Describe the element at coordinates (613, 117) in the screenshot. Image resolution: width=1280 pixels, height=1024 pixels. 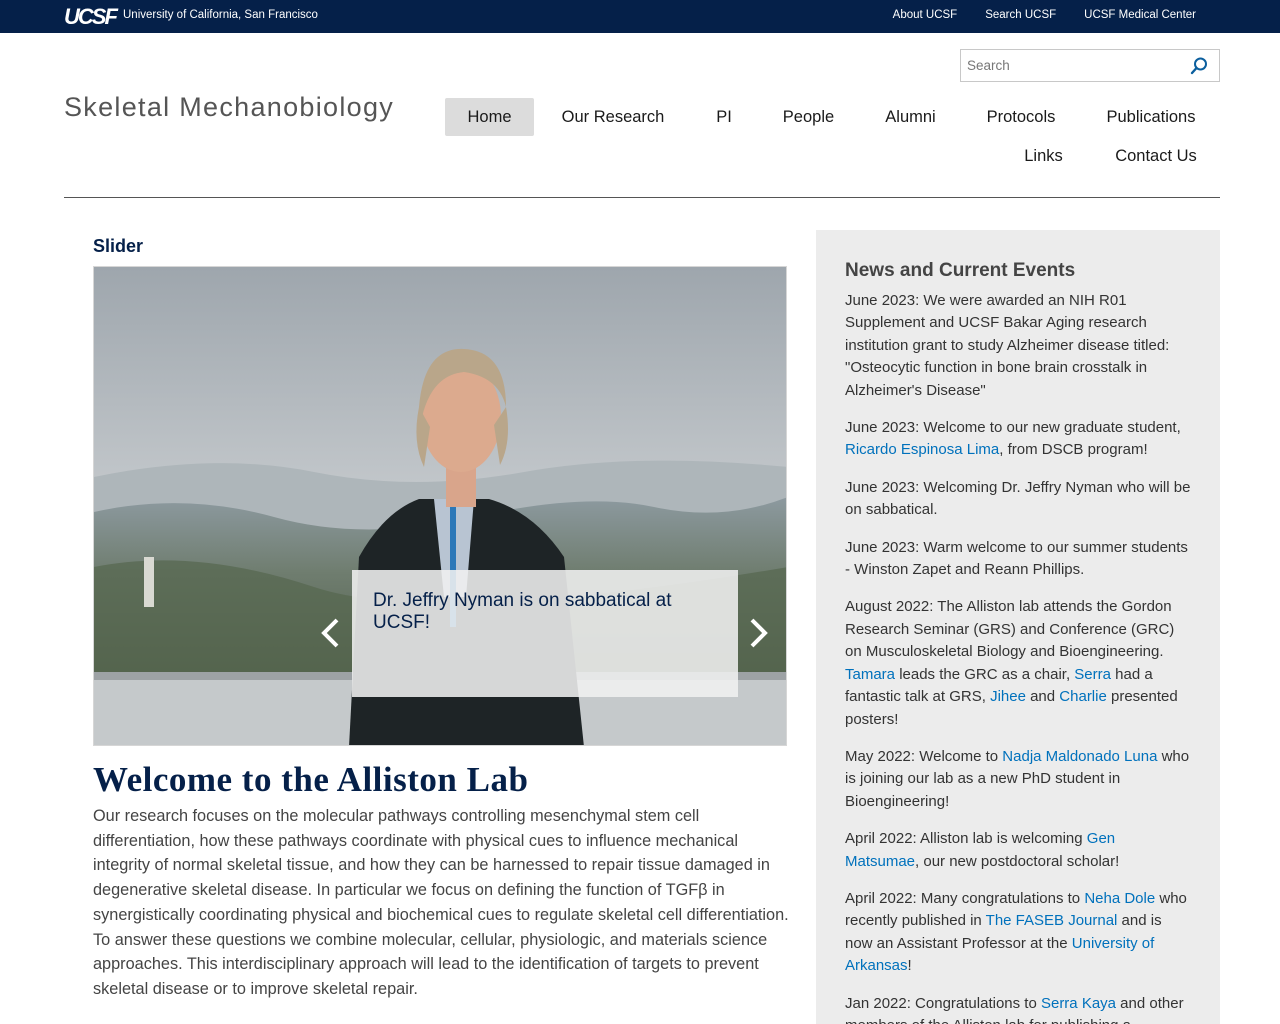
I see `nav-our-research: Our Research` at that location.